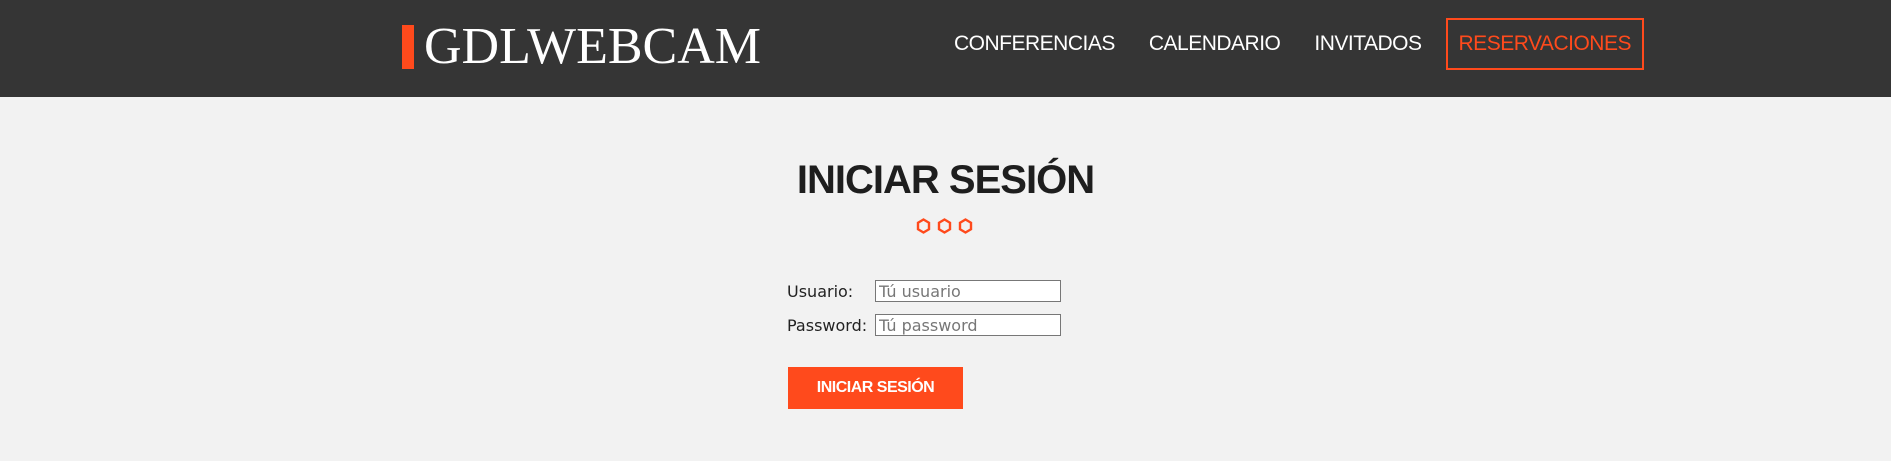 Image resolution: width=1891 pixels, height=461 pixels. I want to click on password-row: Password:, so click(924, 325).